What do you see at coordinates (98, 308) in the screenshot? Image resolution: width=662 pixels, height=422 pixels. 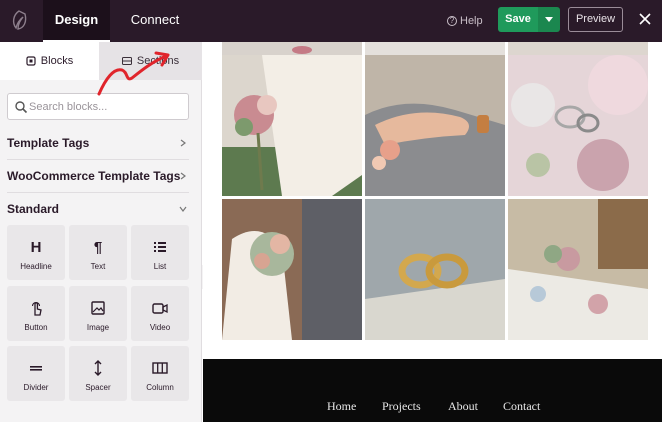 I see `image-icon` at bounding box center [98, 308].